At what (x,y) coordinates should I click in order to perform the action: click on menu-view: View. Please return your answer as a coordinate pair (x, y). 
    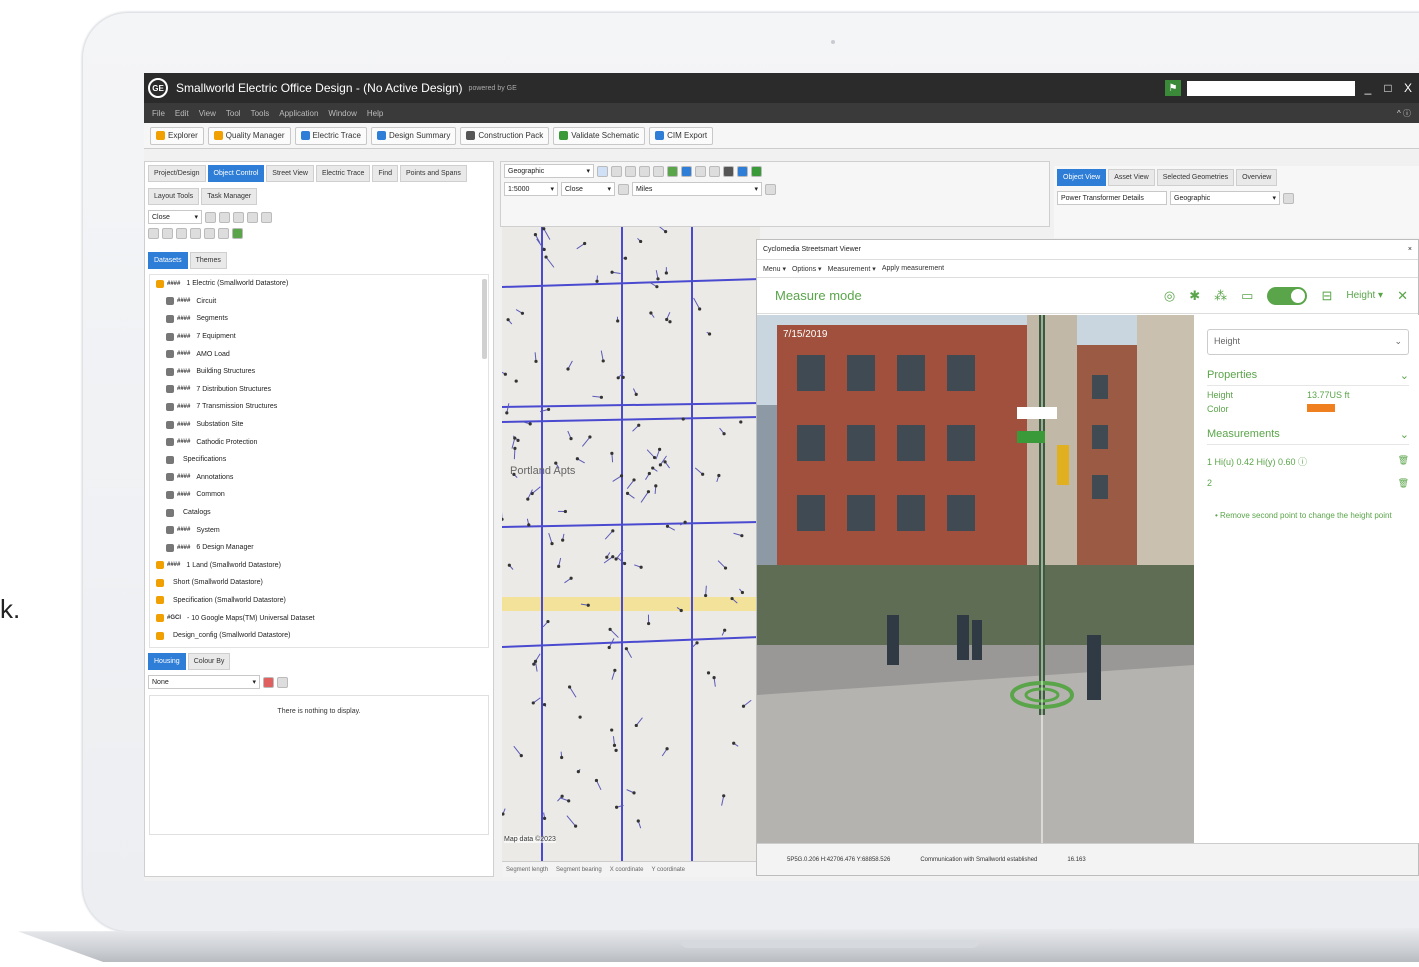
    Looking at the image, I should click on (207, 113).